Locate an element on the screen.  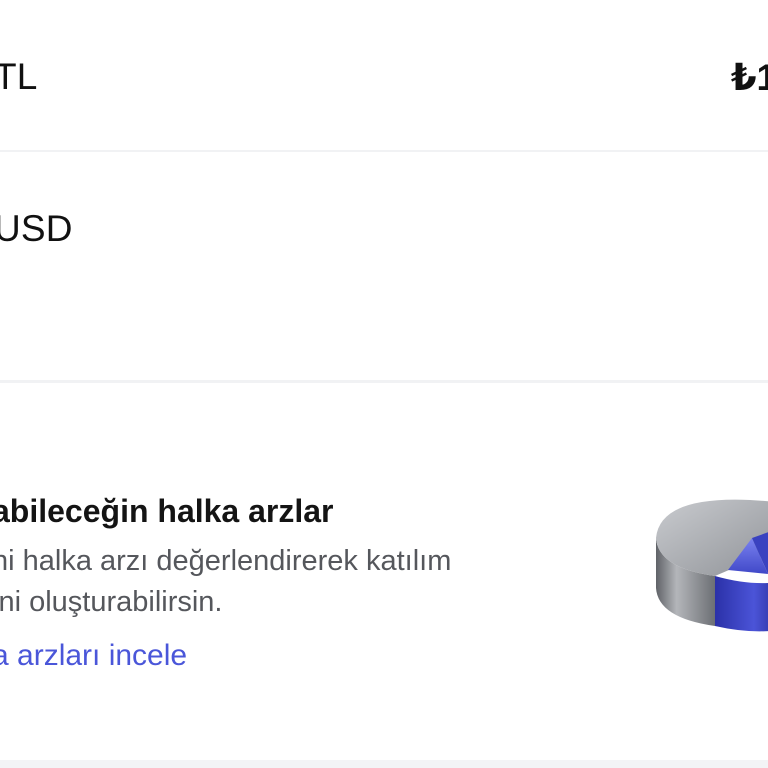
ipo-promo-description-line: ni halka arzı değerlendirerek katılım is located at coordinates (226, 561).